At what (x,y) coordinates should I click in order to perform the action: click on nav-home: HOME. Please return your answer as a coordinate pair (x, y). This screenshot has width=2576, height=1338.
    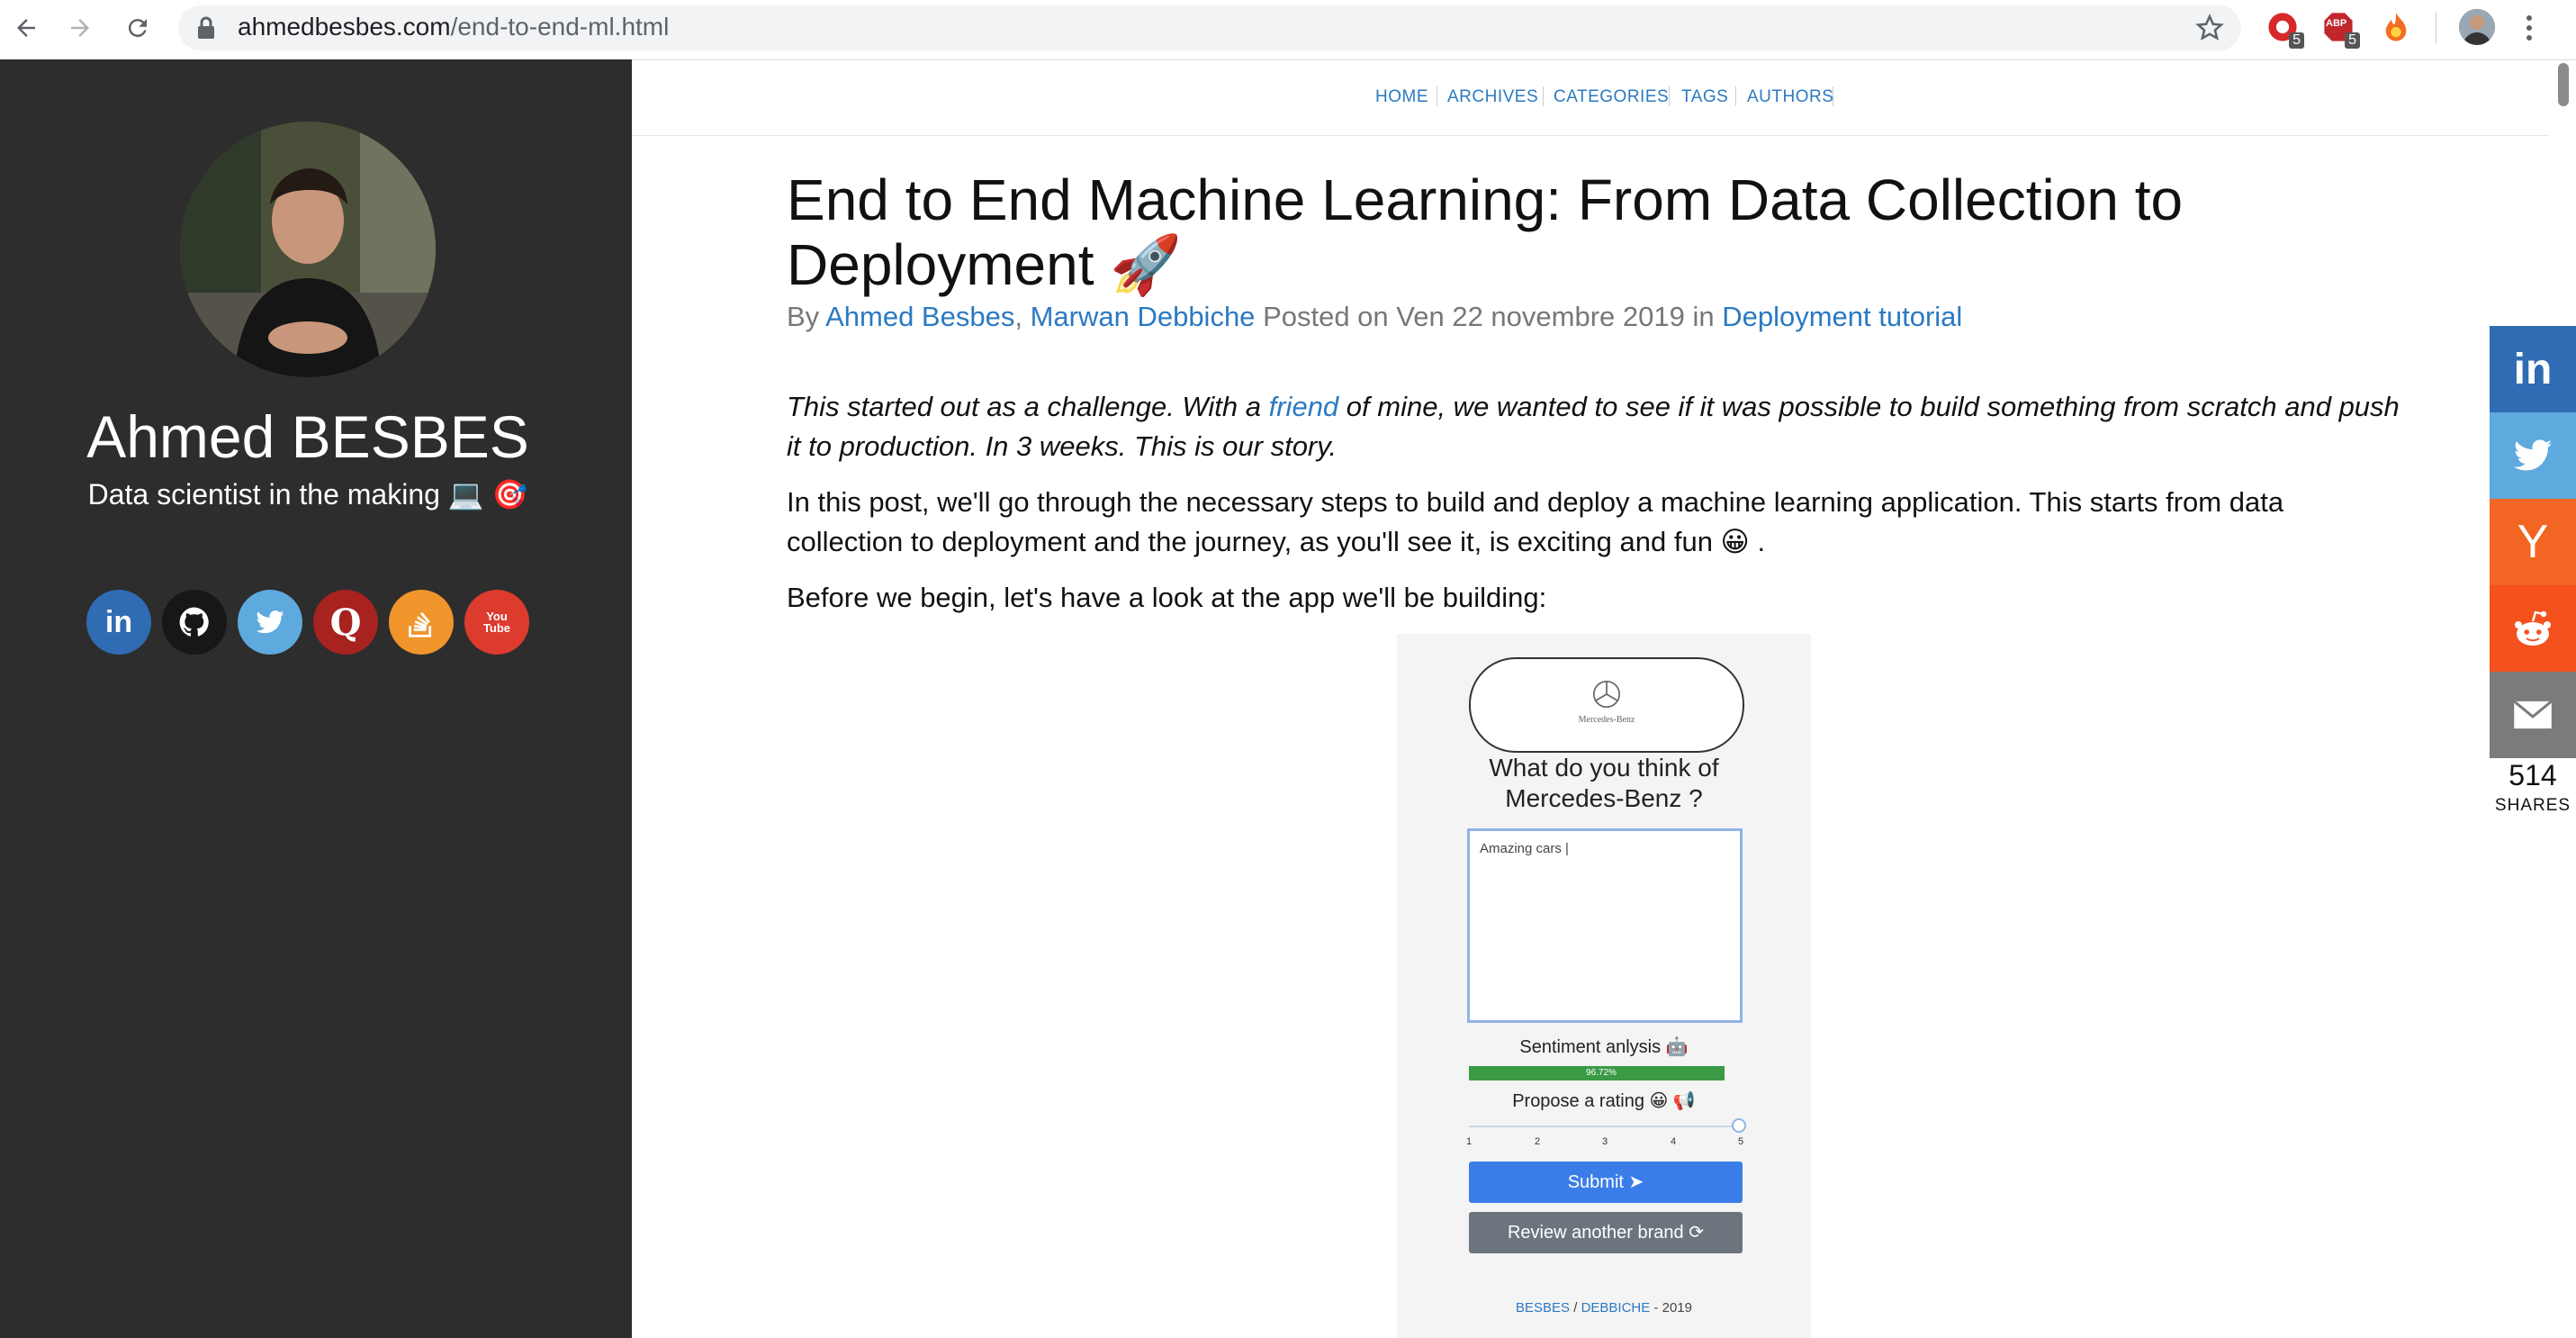
    Looking at the image, I should click on (1401, 97).